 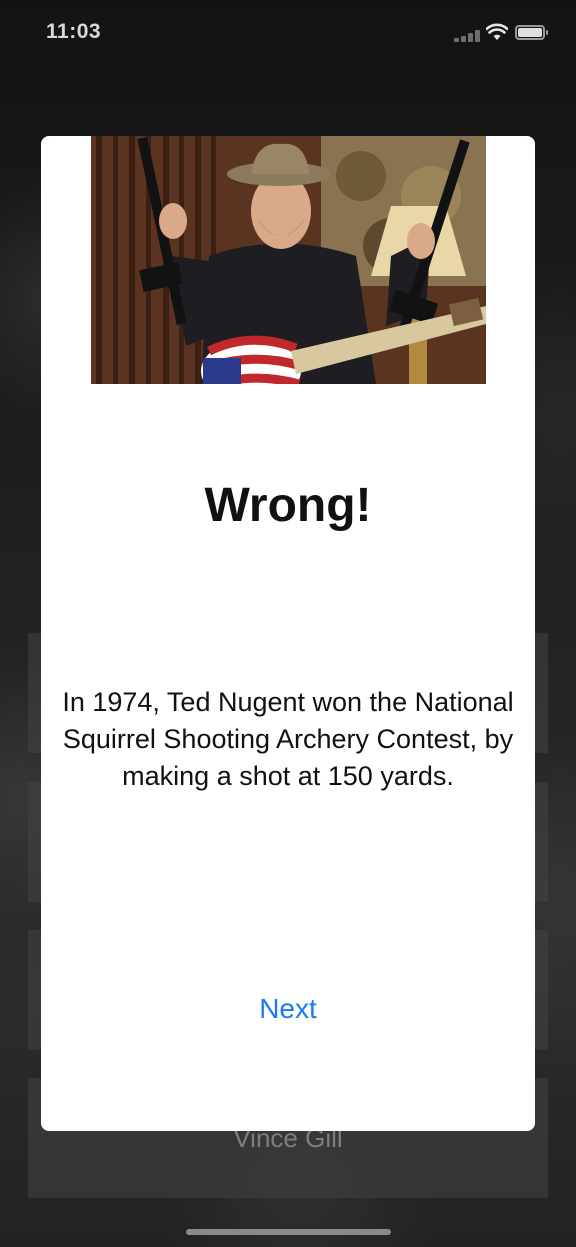 I want to click on status-time: 11:03, so click(x=74, y=31).